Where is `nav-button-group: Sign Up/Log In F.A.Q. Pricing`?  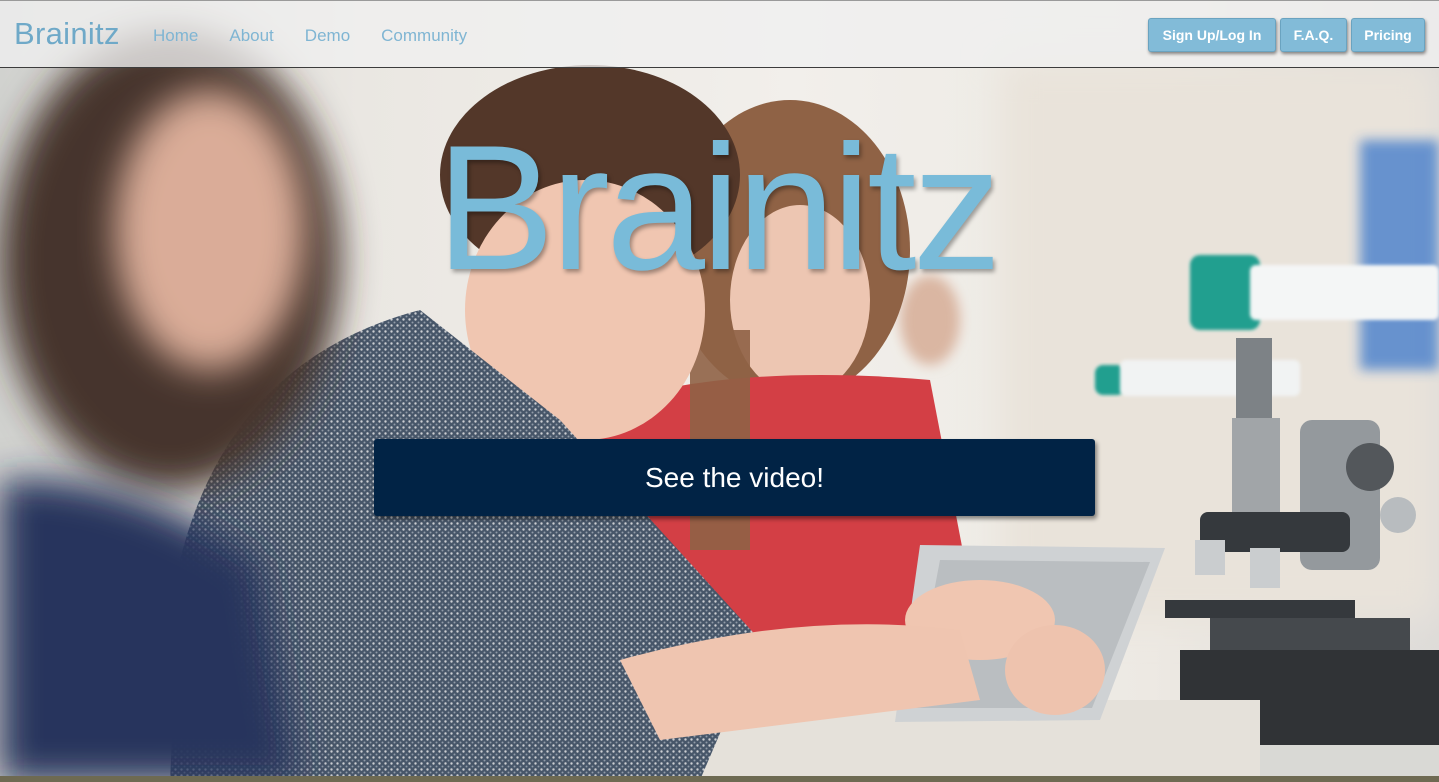
nav-button-group: Sign Up/Log In F.A.Q. Pricing is located at coordinates (1286, 35).